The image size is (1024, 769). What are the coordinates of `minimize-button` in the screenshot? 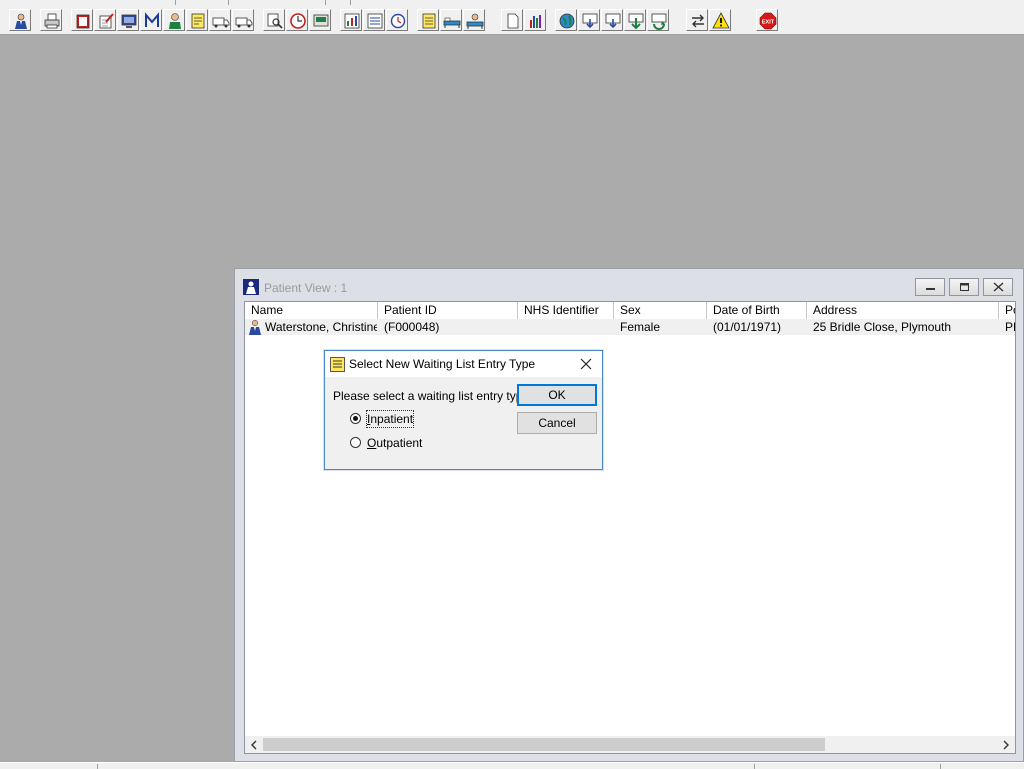 It's located at (930, 287).